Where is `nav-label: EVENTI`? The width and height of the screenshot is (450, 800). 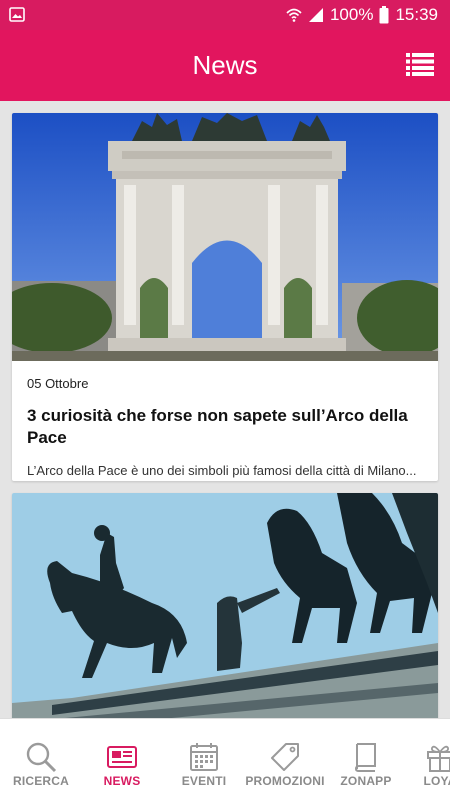 nav-label: EVENTI is located at coordinates (204, 781).